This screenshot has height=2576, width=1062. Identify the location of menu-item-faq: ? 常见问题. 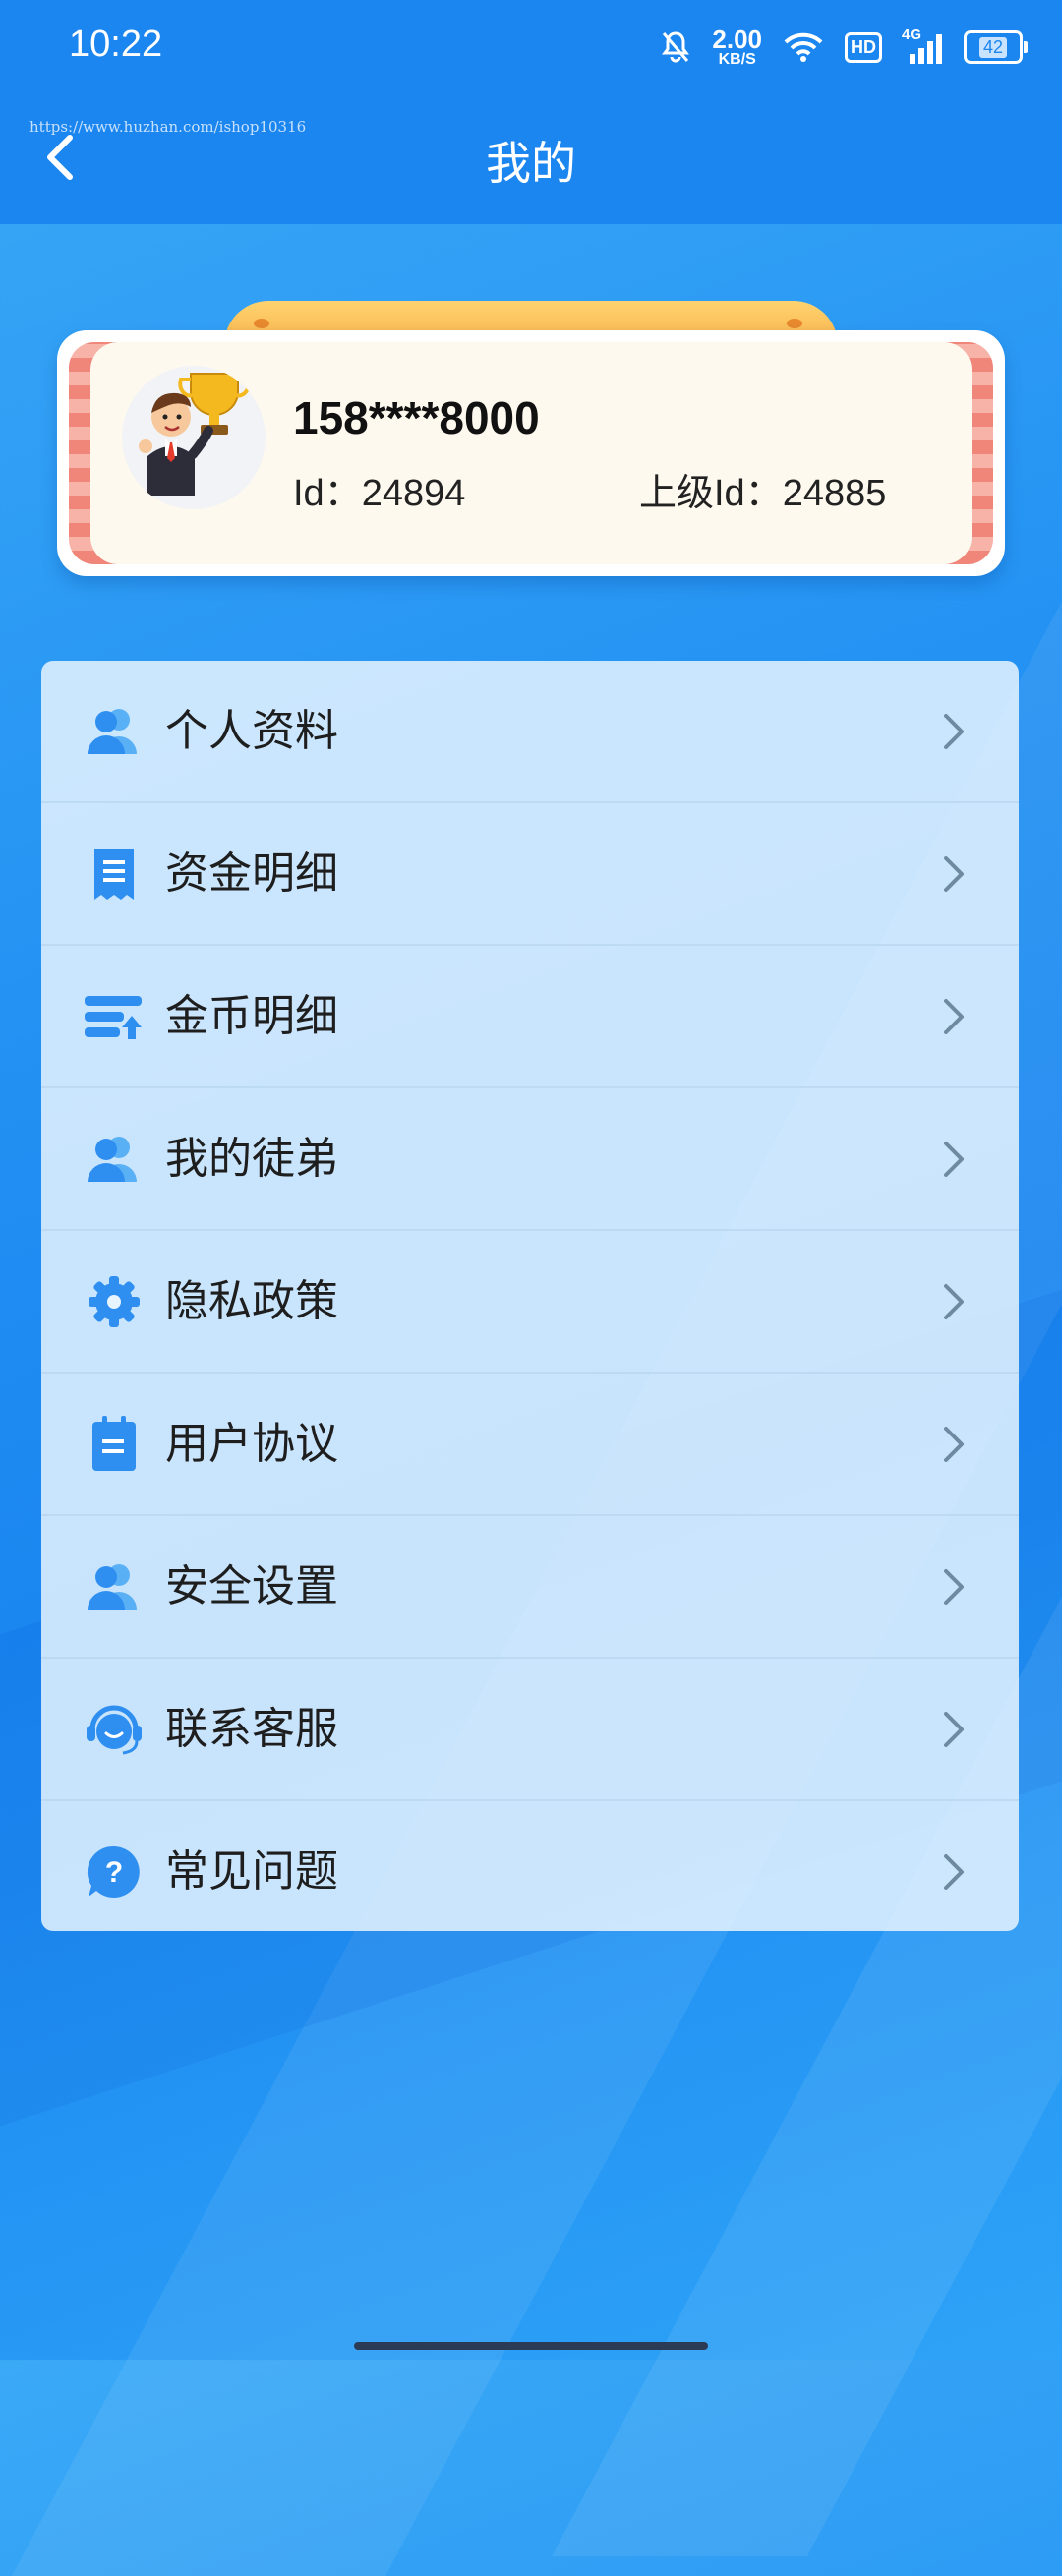
(530, 1866).